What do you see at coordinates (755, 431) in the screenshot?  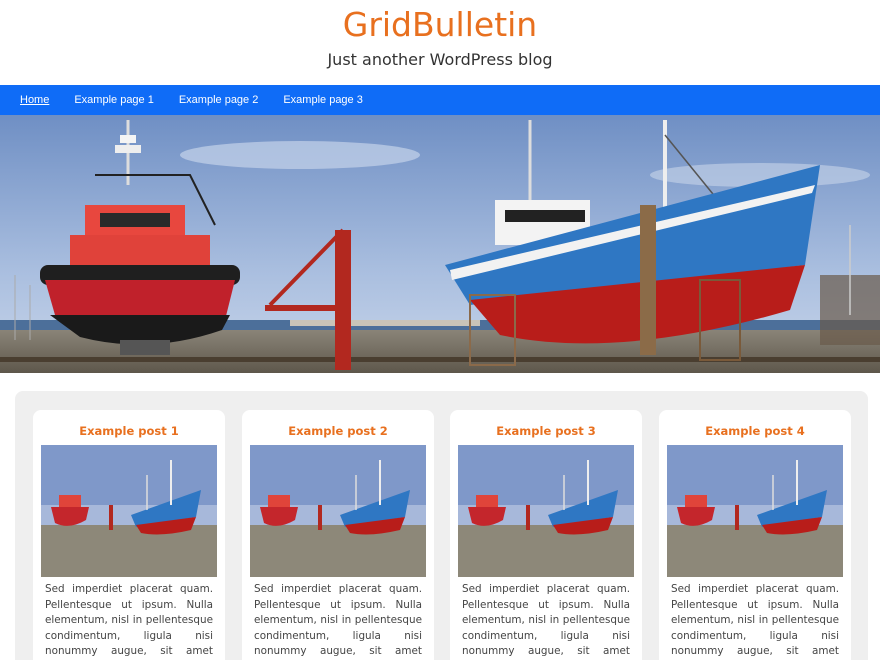 I see `post-title-4: Example post 4` at bounding box center [755, 431].